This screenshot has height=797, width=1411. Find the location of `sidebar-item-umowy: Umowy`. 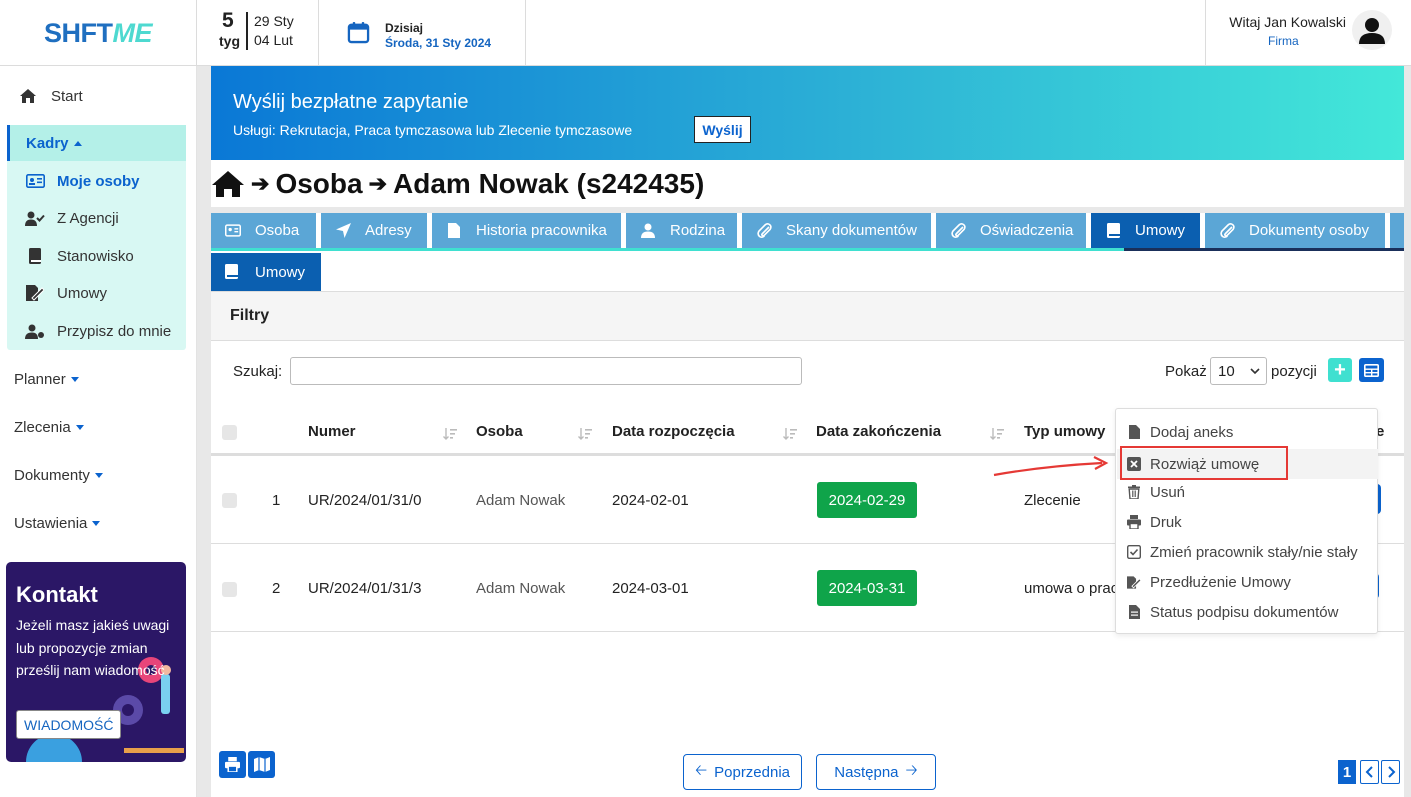

sidebar-item-umowy: Umowy is located at coordinates (66, 293).